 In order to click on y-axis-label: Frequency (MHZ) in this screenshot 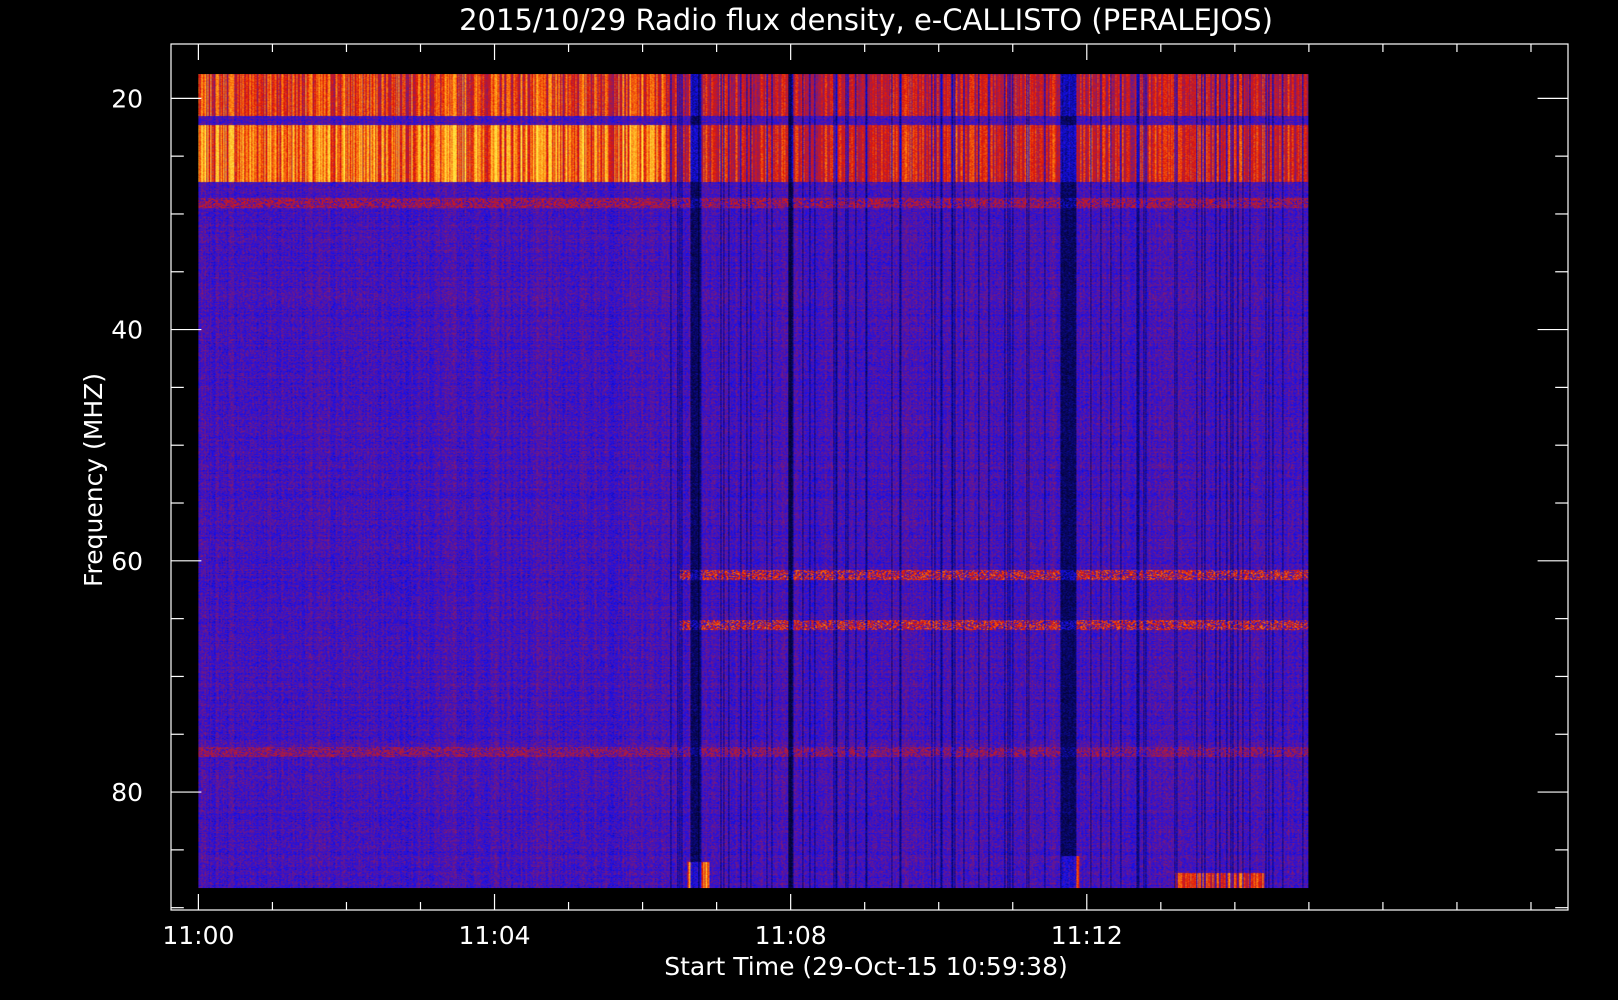, I will do `click(93, 480)`.